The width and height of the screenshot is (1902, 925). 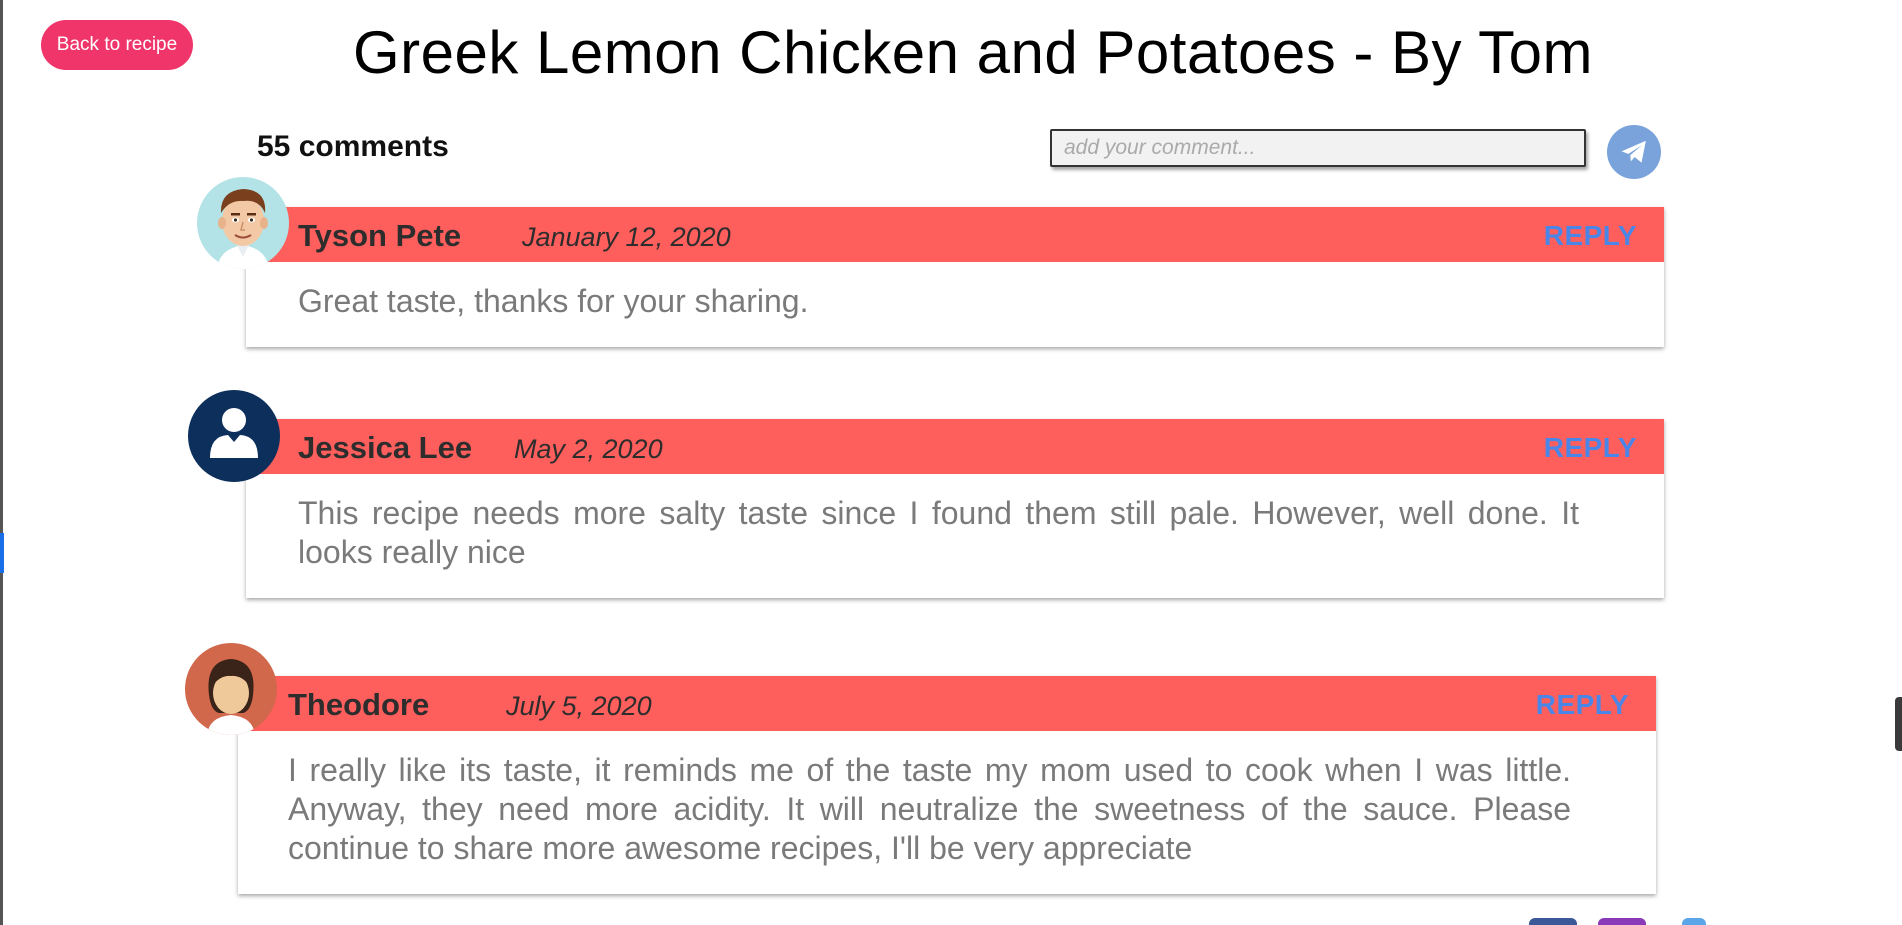 I want to click on comment-count: 55 comments, so click(x=353, y=146).